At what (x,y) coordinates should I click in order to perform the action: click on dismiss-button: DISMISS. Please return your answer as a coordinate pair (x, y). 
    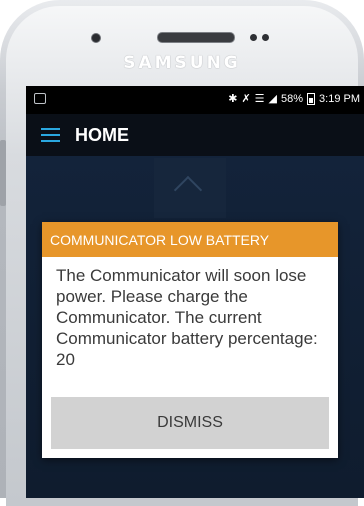
    Looking at the image, I should click on (190, 423).